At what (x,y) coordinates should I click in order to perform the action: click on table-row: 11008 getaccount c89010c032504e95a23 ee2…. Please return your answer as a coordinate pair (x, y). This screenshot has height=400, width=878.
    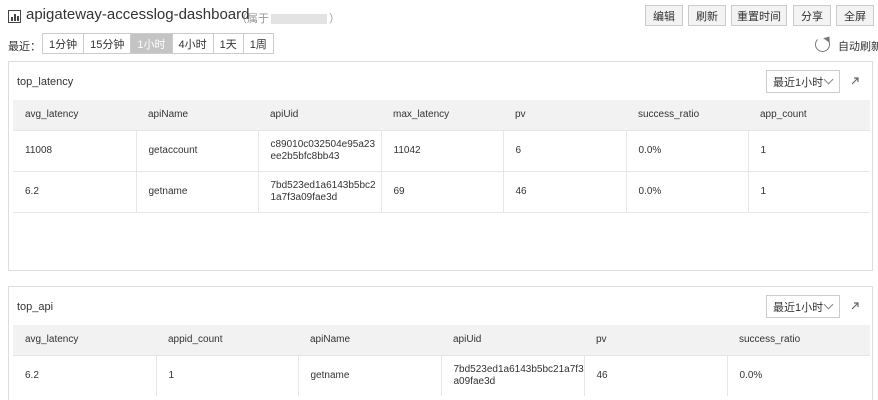
    Looking at the image, I should click on (441, 150).